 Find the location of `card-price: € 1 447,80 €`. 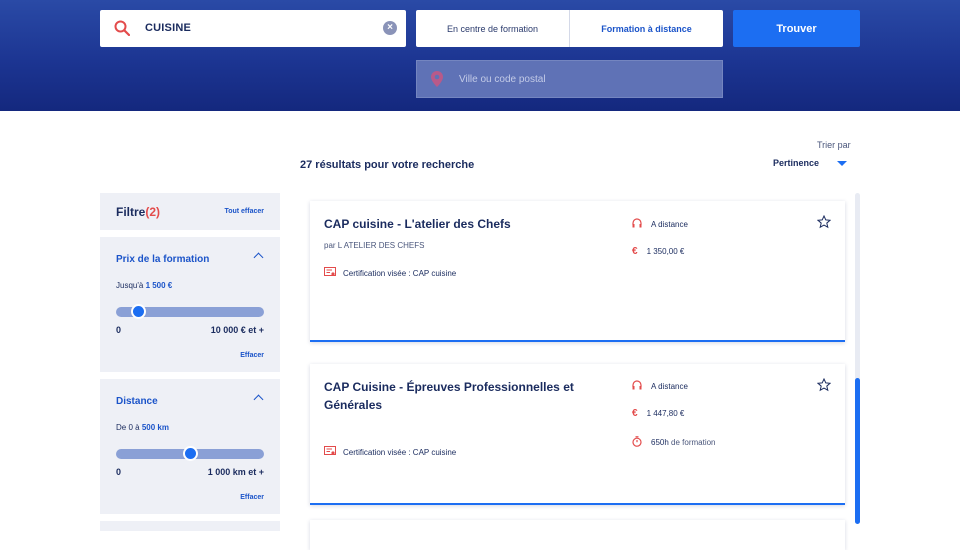

card-price: € 1 447,80 € is located at coordinates (658, 413).